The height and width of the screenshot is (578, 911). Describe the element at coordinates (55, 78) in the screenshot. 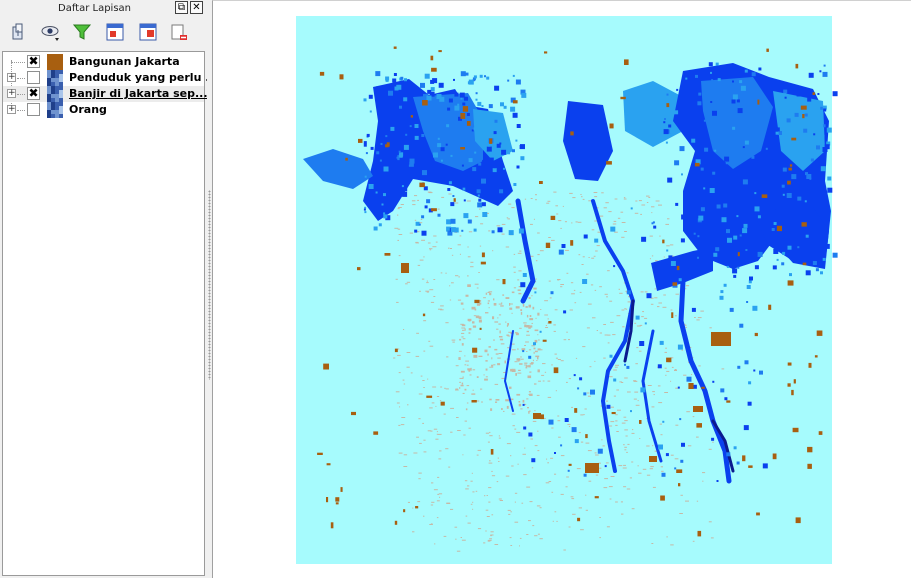

I see `raster-legend-icon` at that location.